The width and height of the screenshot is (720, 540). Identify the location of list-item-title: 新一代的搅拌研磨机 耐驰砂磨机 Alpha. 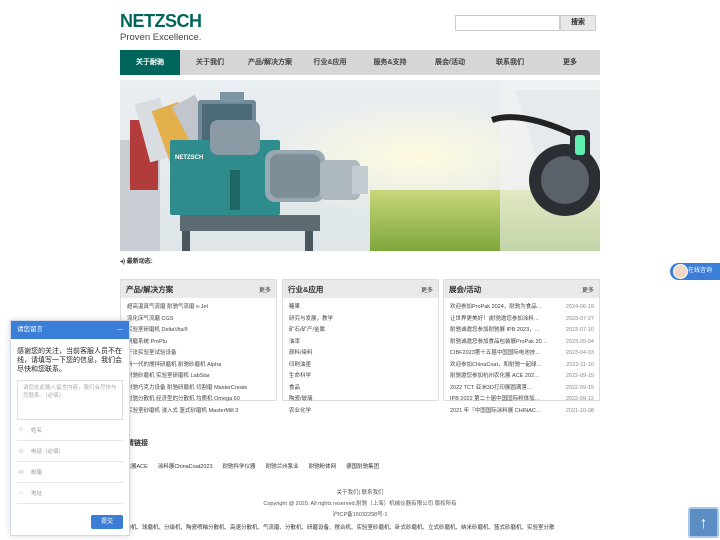
(174, 364).